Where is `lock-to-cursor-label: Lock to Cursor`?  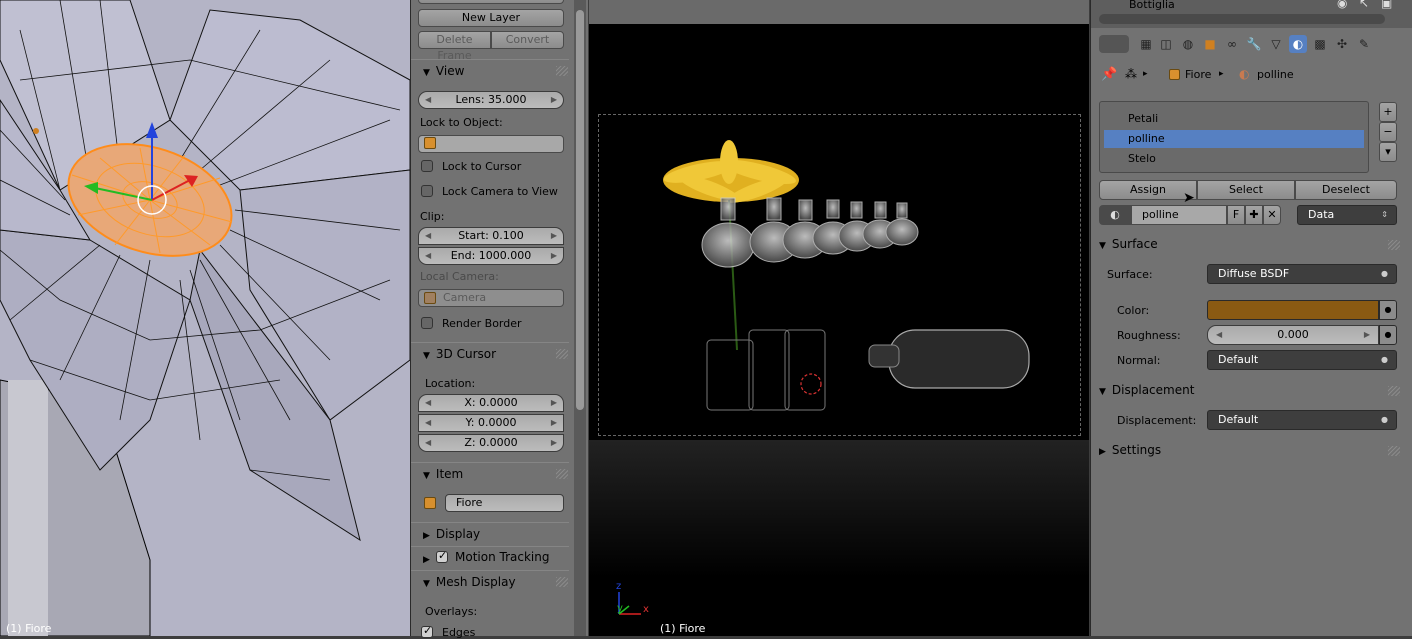
lock-to-cursor-label: Lock to Cursor is located at coordinates (482, 166).